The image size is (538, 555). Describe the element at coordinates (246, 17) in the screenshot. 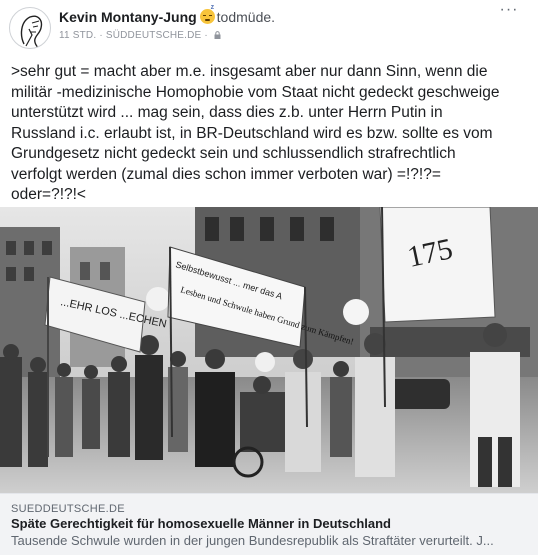

I see `feeling-text: todmüde.` at that location.